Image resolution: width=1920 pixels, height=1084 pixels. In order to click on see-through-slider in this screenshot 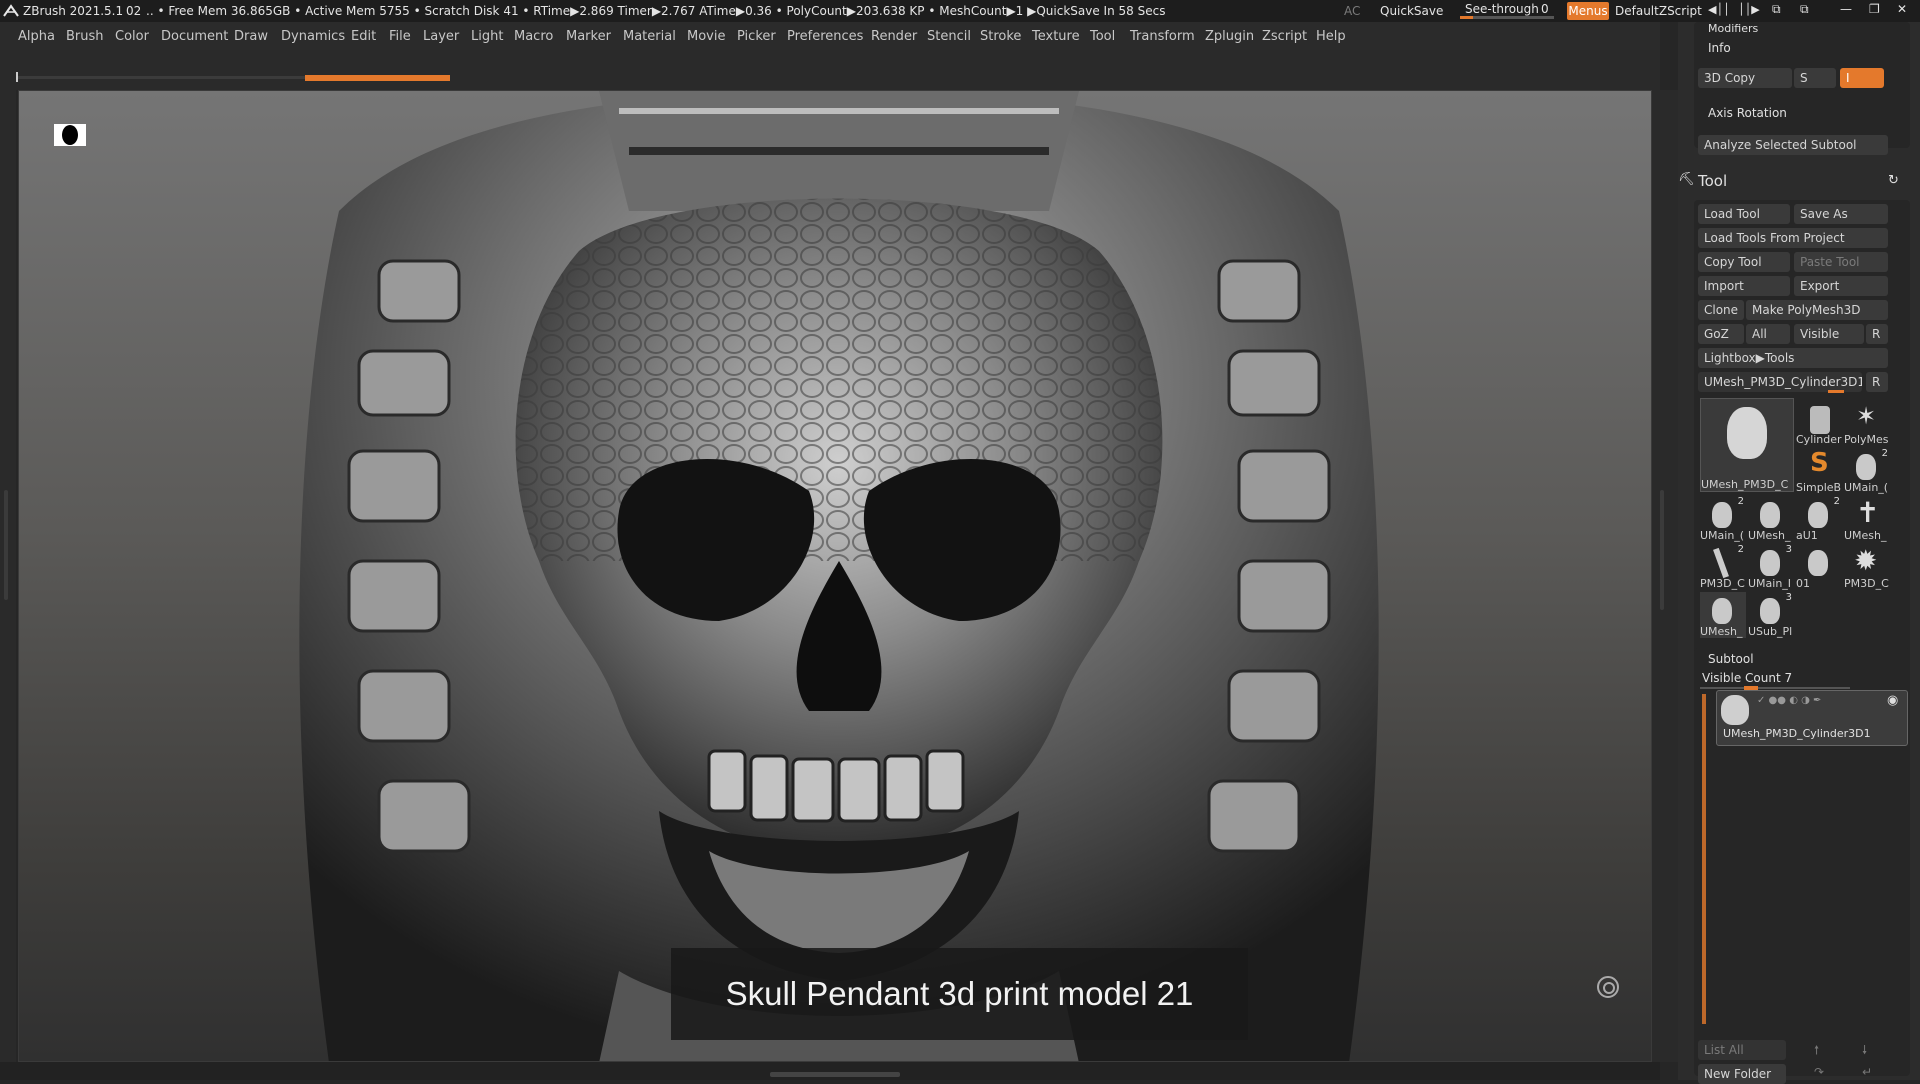, I will do `click(1507, 17)`.